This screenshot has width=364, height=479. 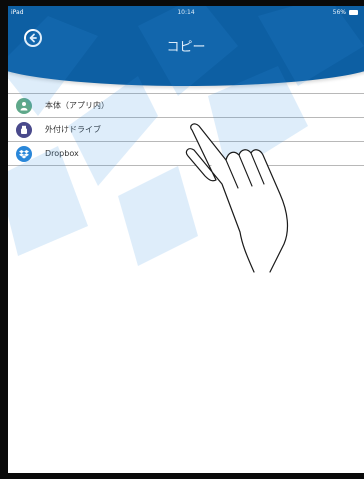 I want to click on battery-status: 56%, so click(x=345, y=12).